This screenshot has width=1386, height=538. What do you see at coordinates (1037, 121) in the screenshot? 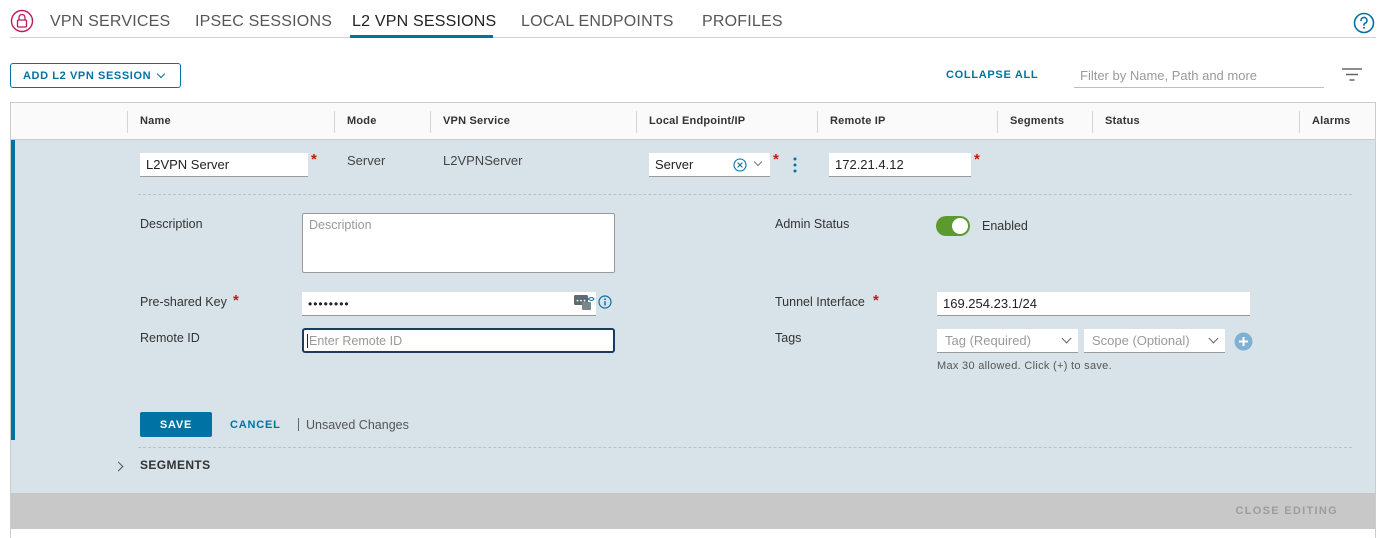
I see `column-header-segments: Segments` at bounding box center [1037, 121].